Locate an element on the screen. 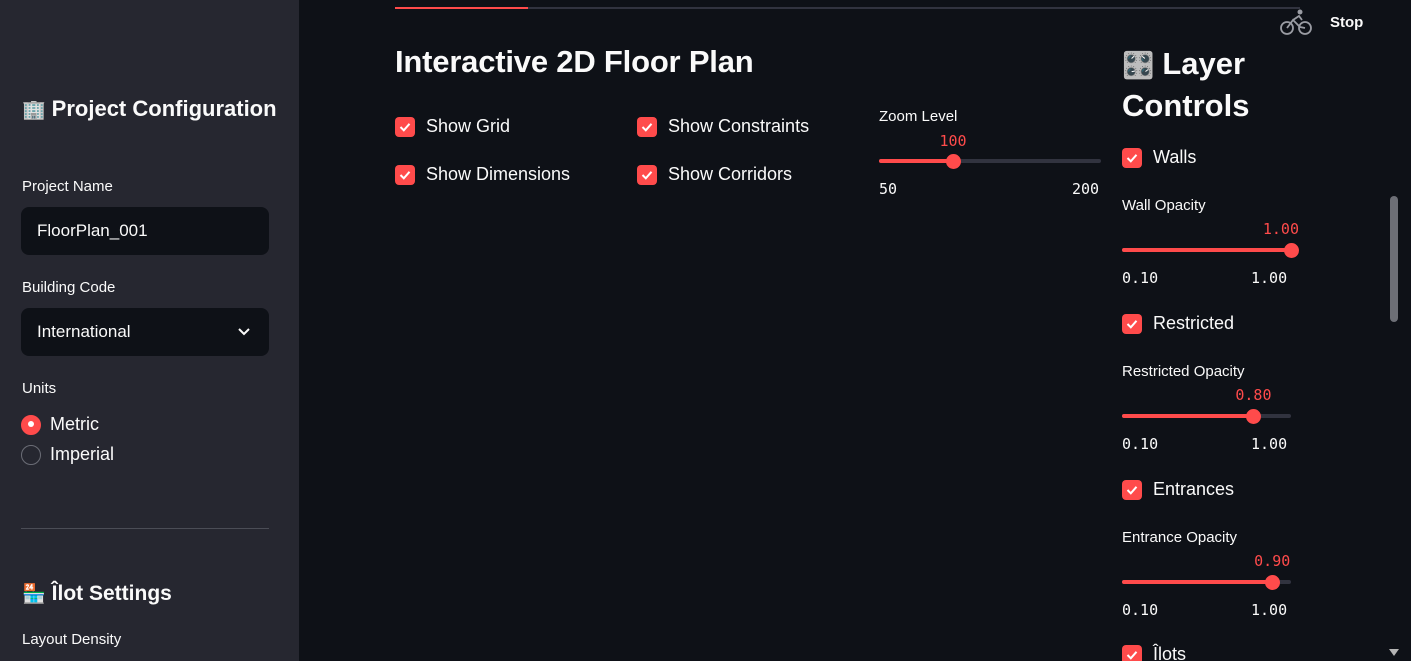  running-status: Stop is located at coordinates (1321, 22).